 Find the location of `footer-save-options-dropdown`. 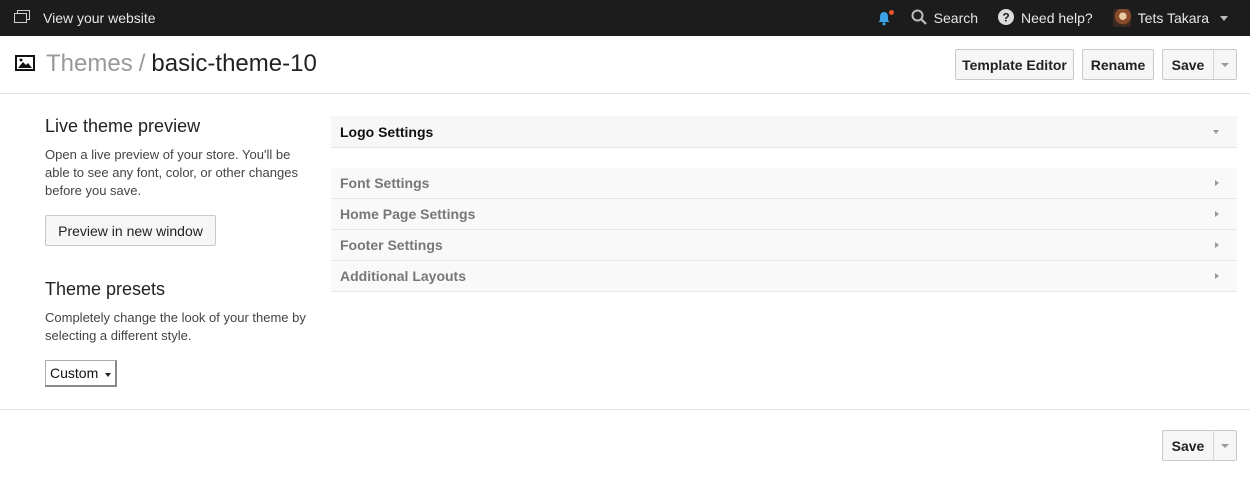

footer-save-options-dropdown is located at coordinates (1224, 445).